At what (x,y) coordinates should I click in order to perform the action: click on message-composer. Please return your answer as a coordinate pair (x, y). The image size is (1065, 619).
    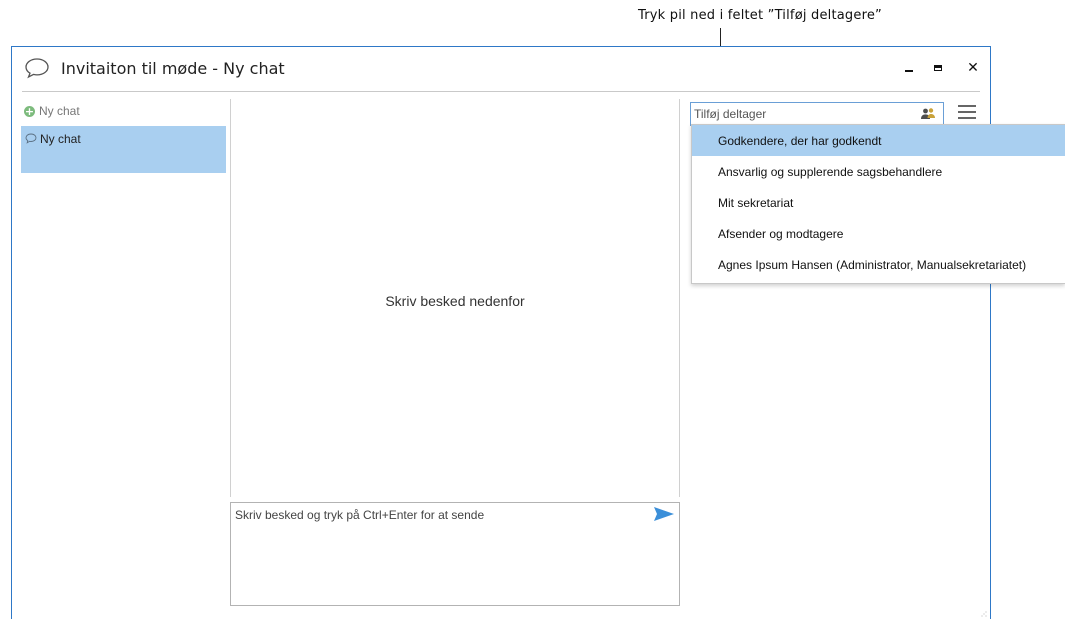
    Looking at the image, I should click on (455, 554).